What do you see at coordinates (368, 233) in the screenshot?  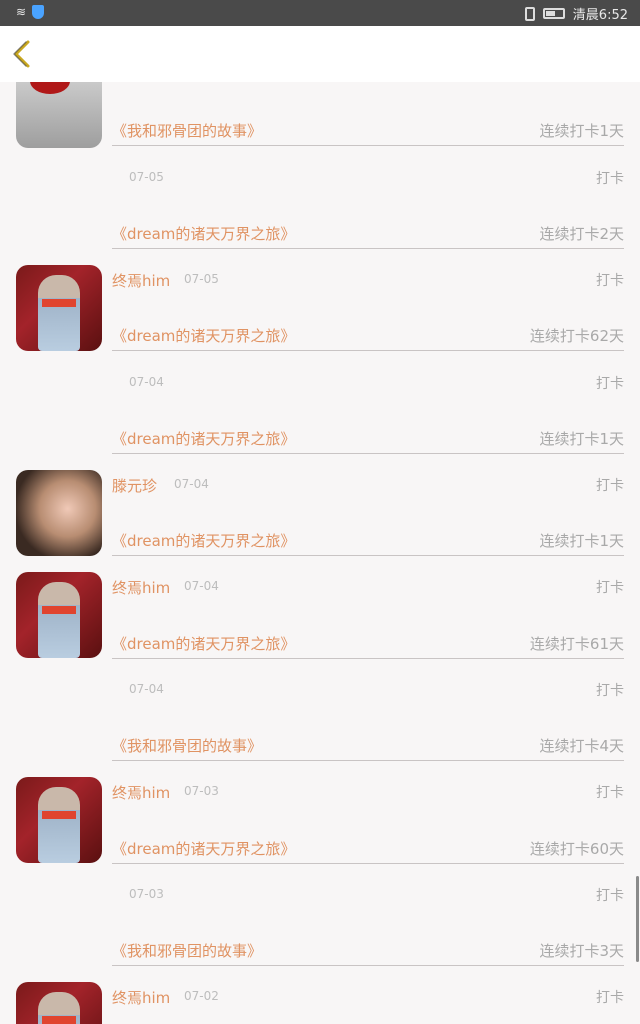 I see `book-row: 《dream的诸天万界之旅》 连续打卡2天` at bounding box center [368, 233].